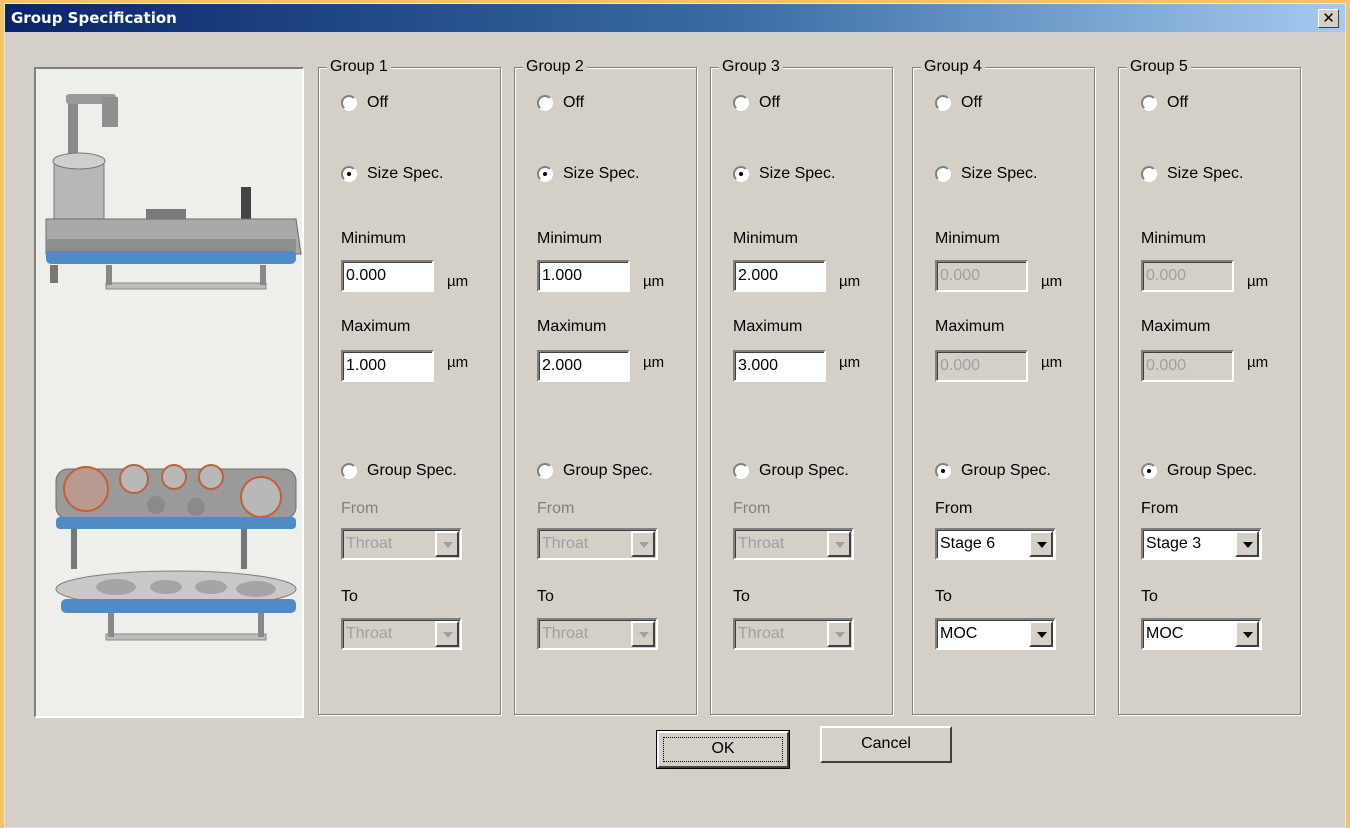  I want to click on cancel-button-label: Cancel, so click(886, 743).